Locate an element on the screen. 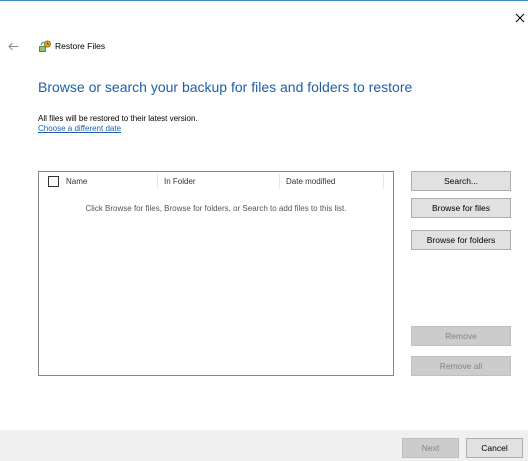  column-header-in-folder: In Folder is located at coordinates (180, 181).